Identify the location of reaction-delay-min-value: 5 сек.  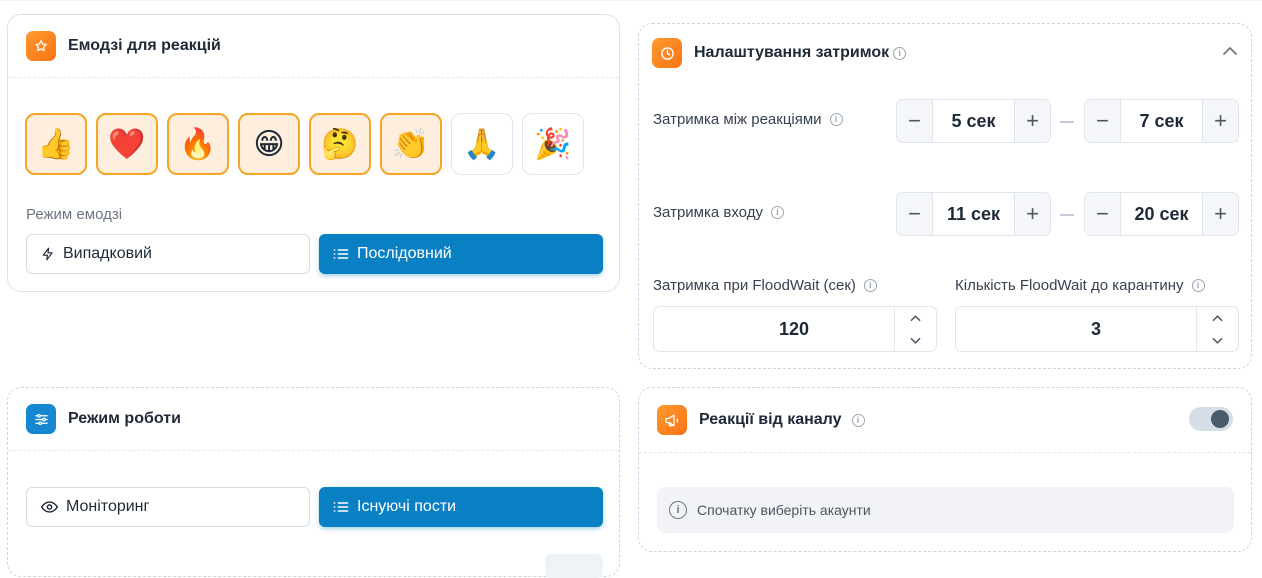
(973, 121).